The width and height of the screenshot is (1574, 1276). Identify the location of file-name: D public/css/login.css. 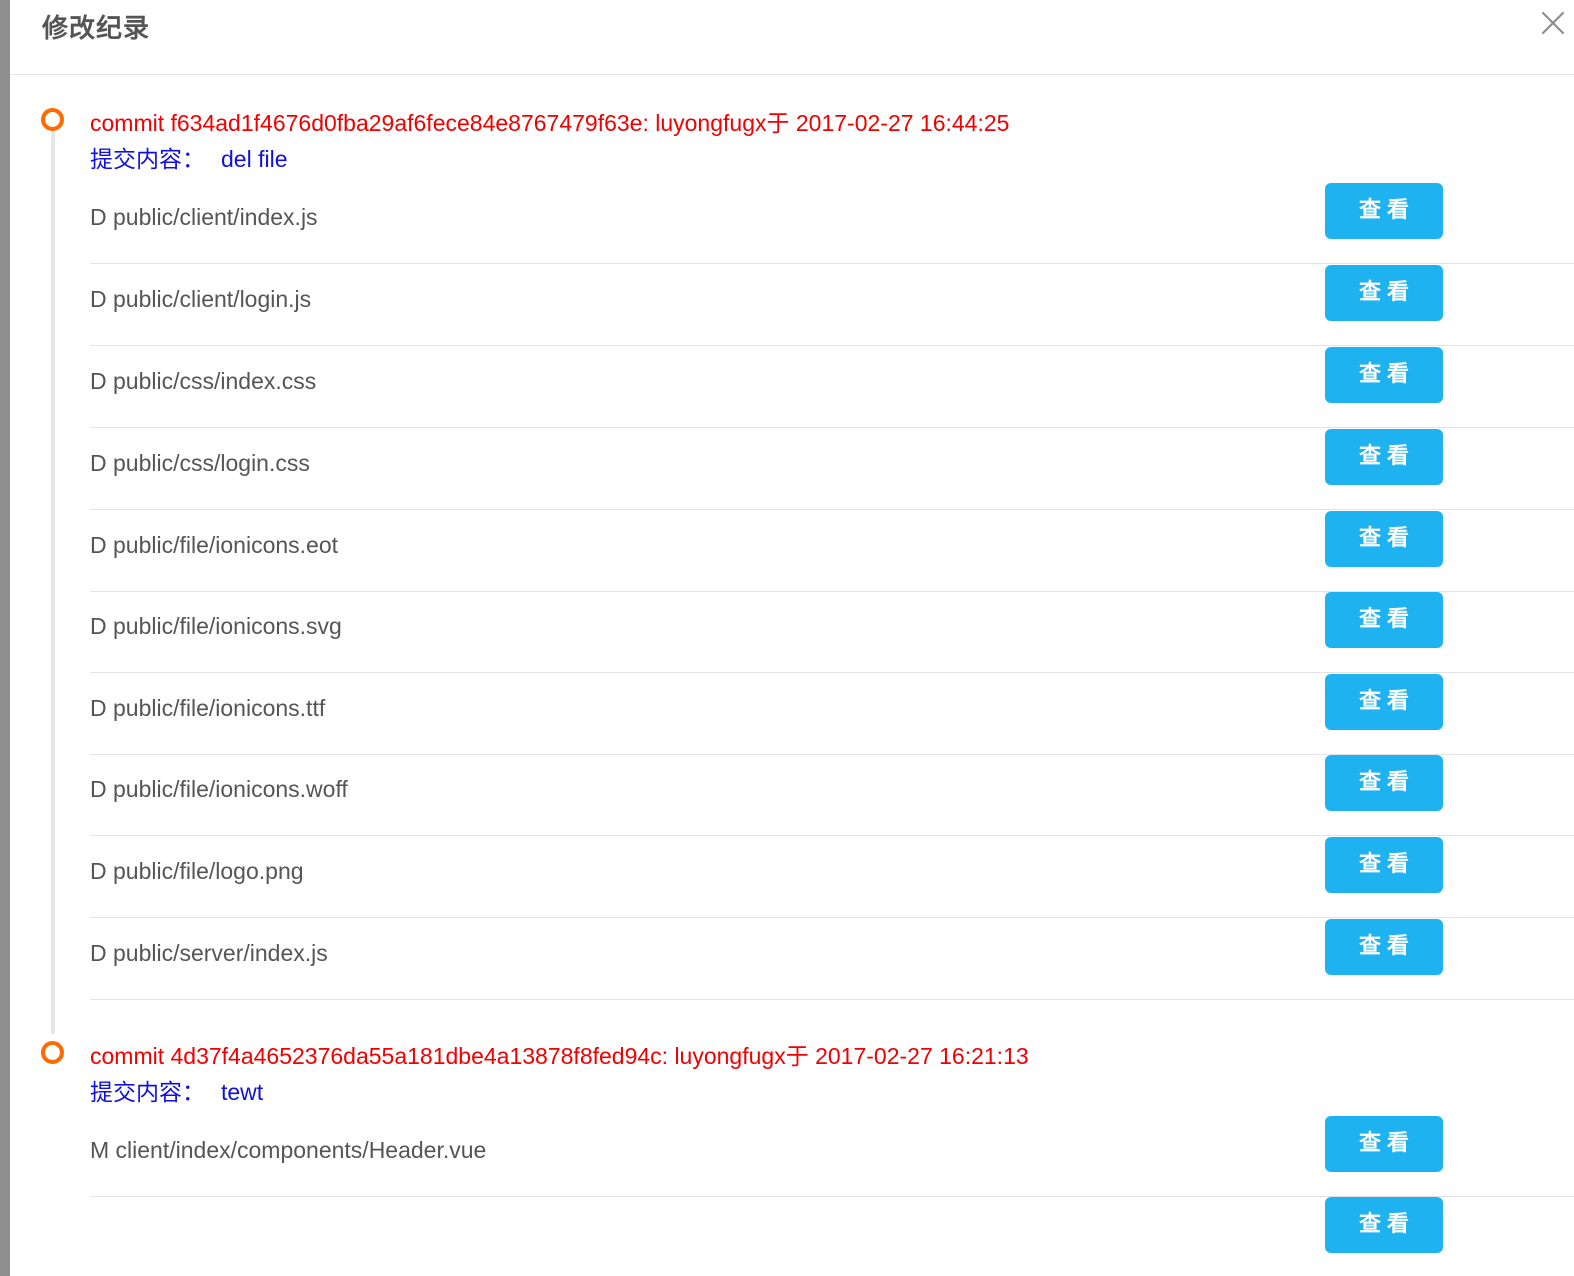
(200, 463).